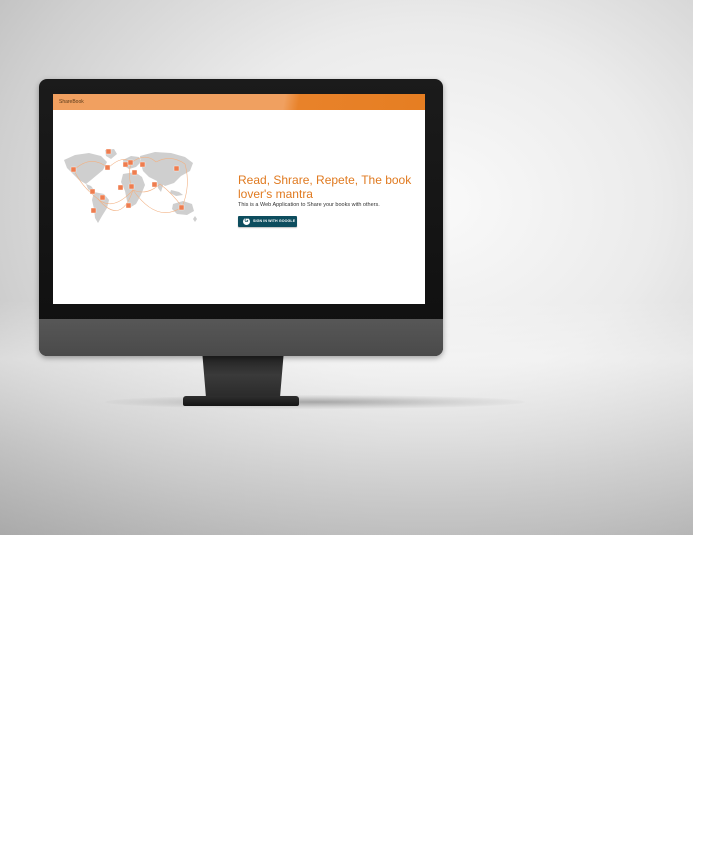  Describe the element at coordinates (130, 185) in the screenshot. I see `world-map-illustration` at that location.